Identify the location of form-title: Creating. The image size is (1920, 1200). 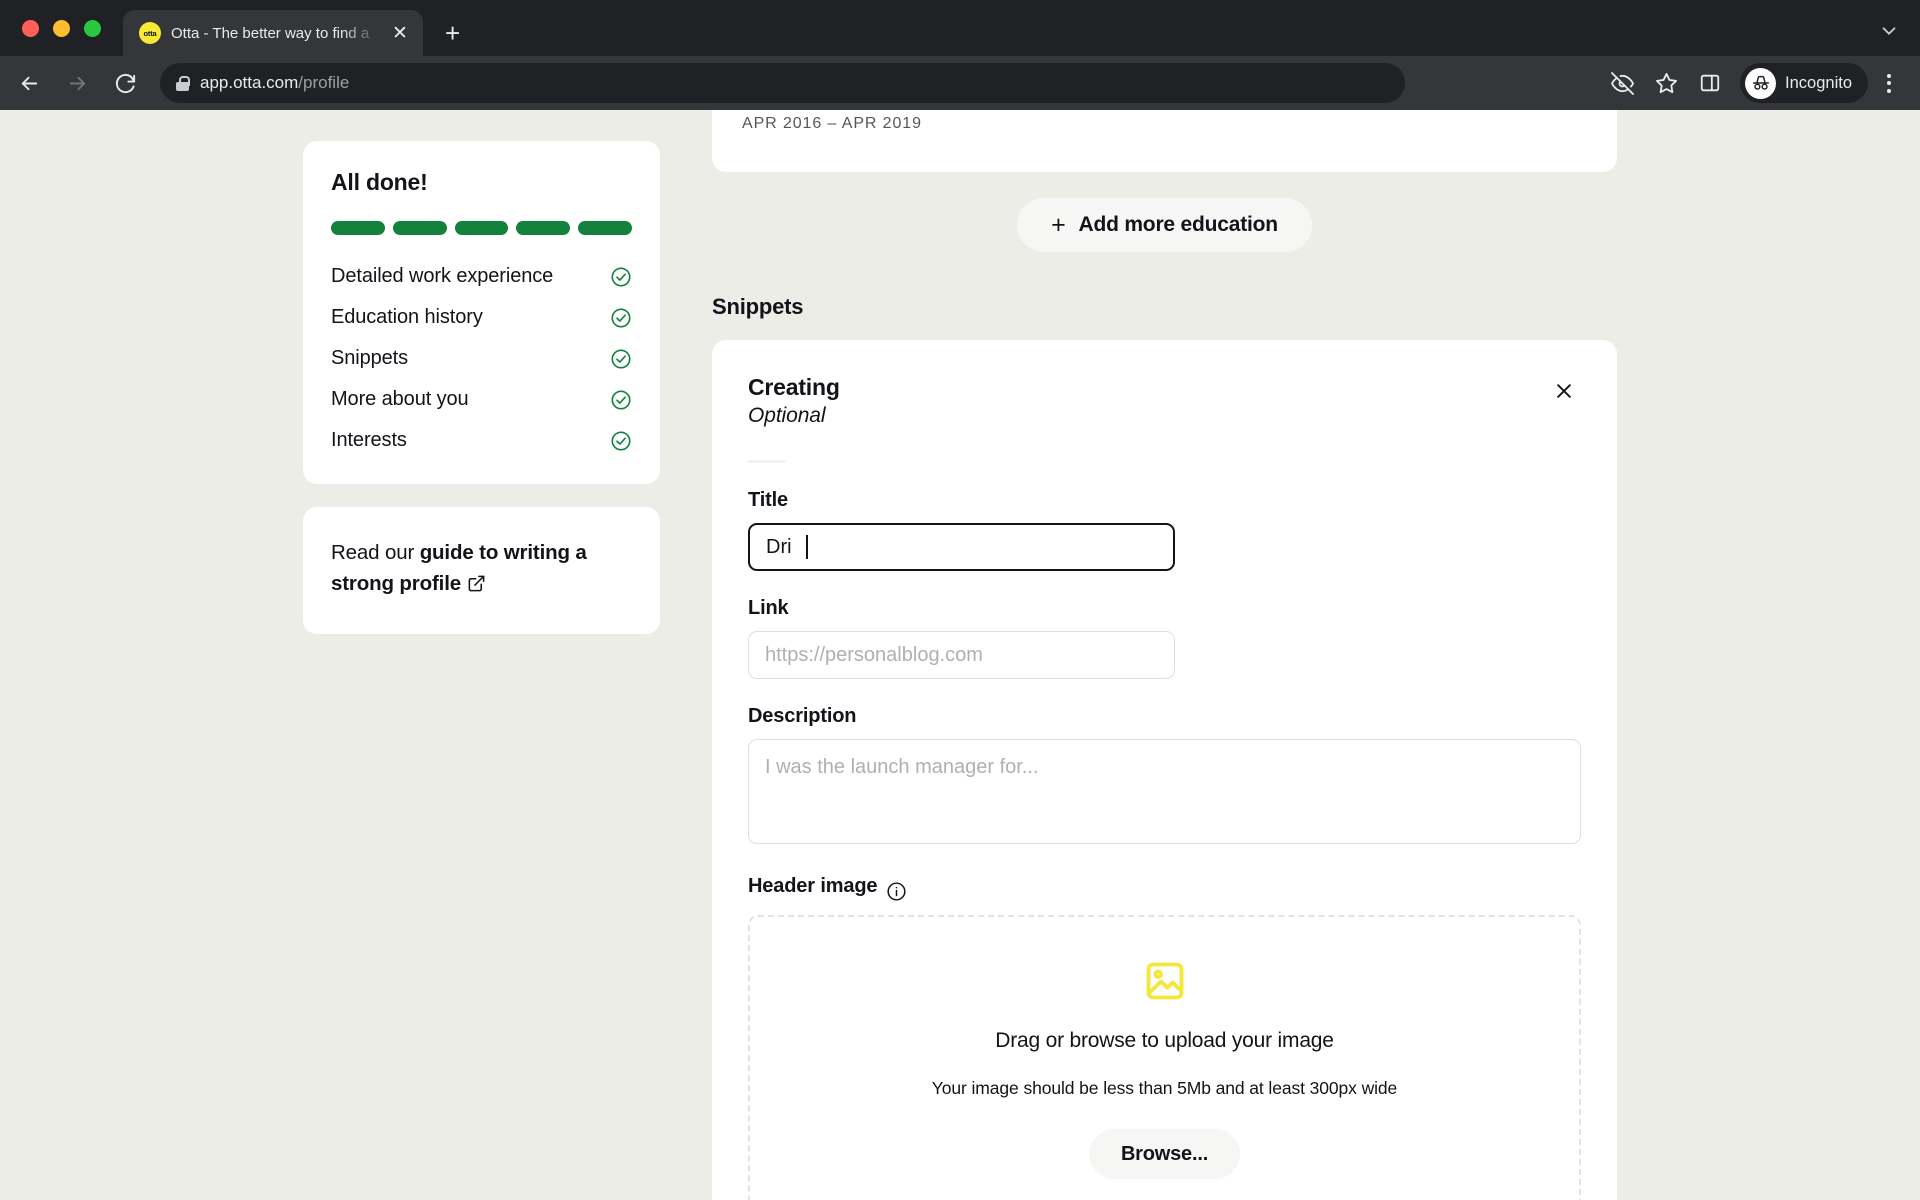
(794, 387).